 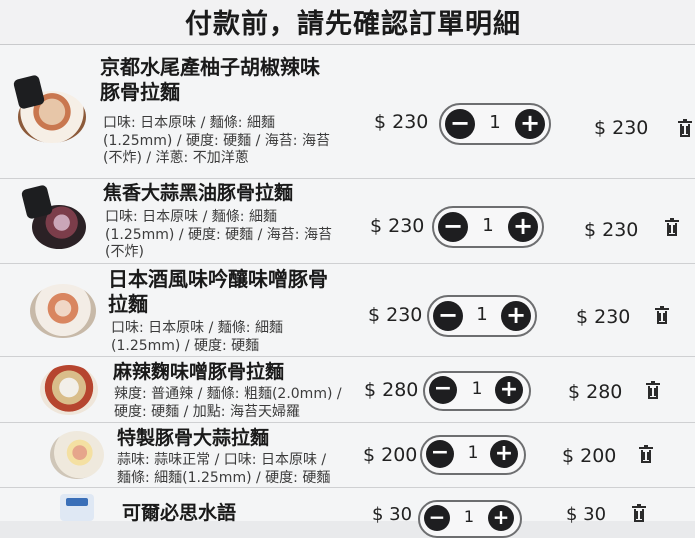 I want to click on item-name: 麻辣麴味噌豚骨拉麵, so click(x=199, y=372).